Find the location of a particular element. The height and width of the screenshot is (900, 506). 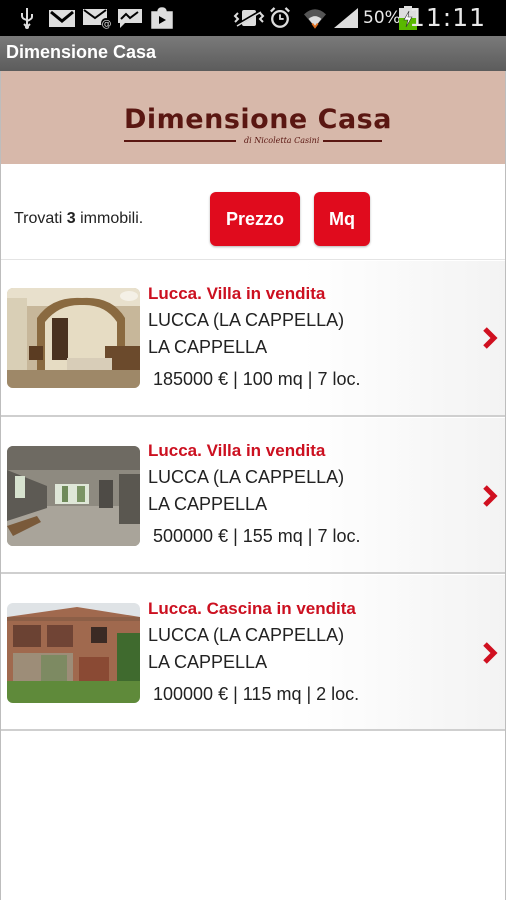

action-bar: Dimensione Casa is located at coordinates (253, 53).